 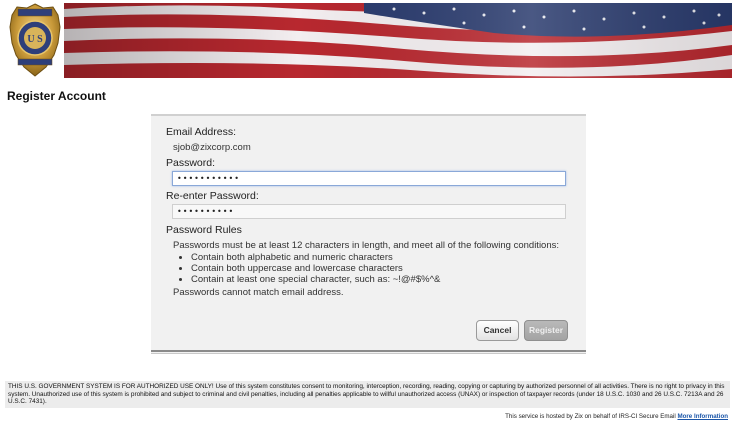 I want to click on cancel-button: Cancel, so click(x=497, y=330).